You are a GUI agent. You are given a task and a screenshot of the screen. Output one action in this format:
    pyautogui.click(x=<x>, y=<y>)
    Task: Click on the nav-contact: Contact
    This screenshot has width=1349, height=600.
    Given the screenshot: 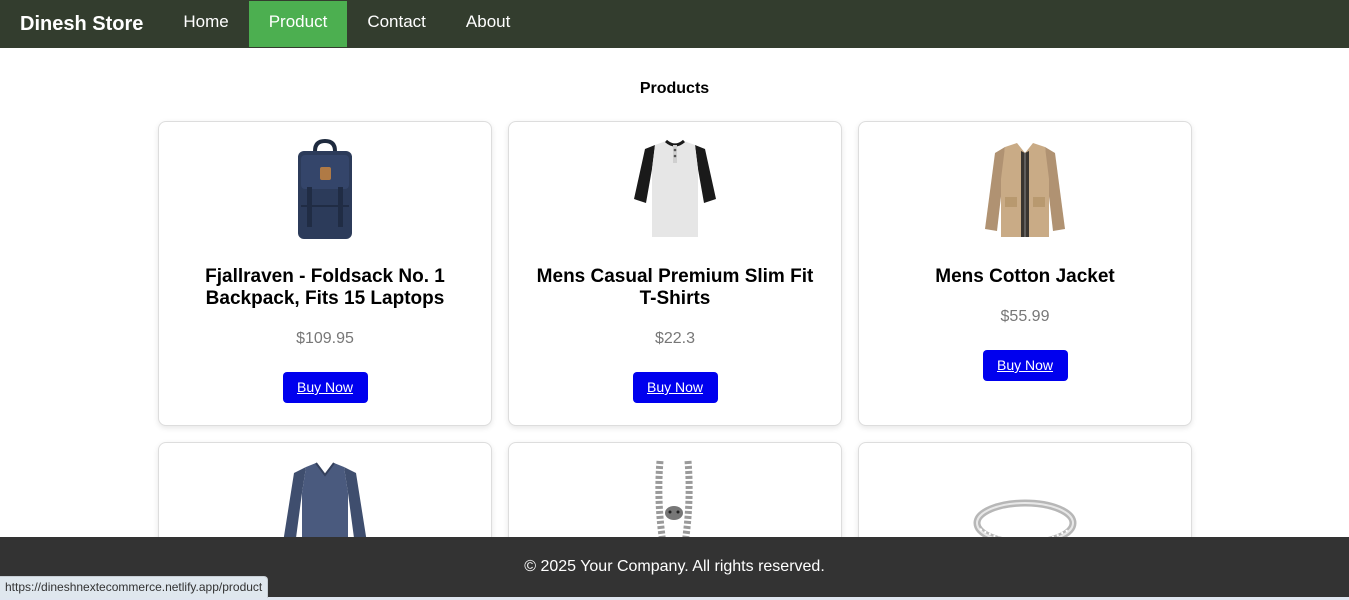 What is the action you would take?
    pyautogui.click(x=396, y=24)
    